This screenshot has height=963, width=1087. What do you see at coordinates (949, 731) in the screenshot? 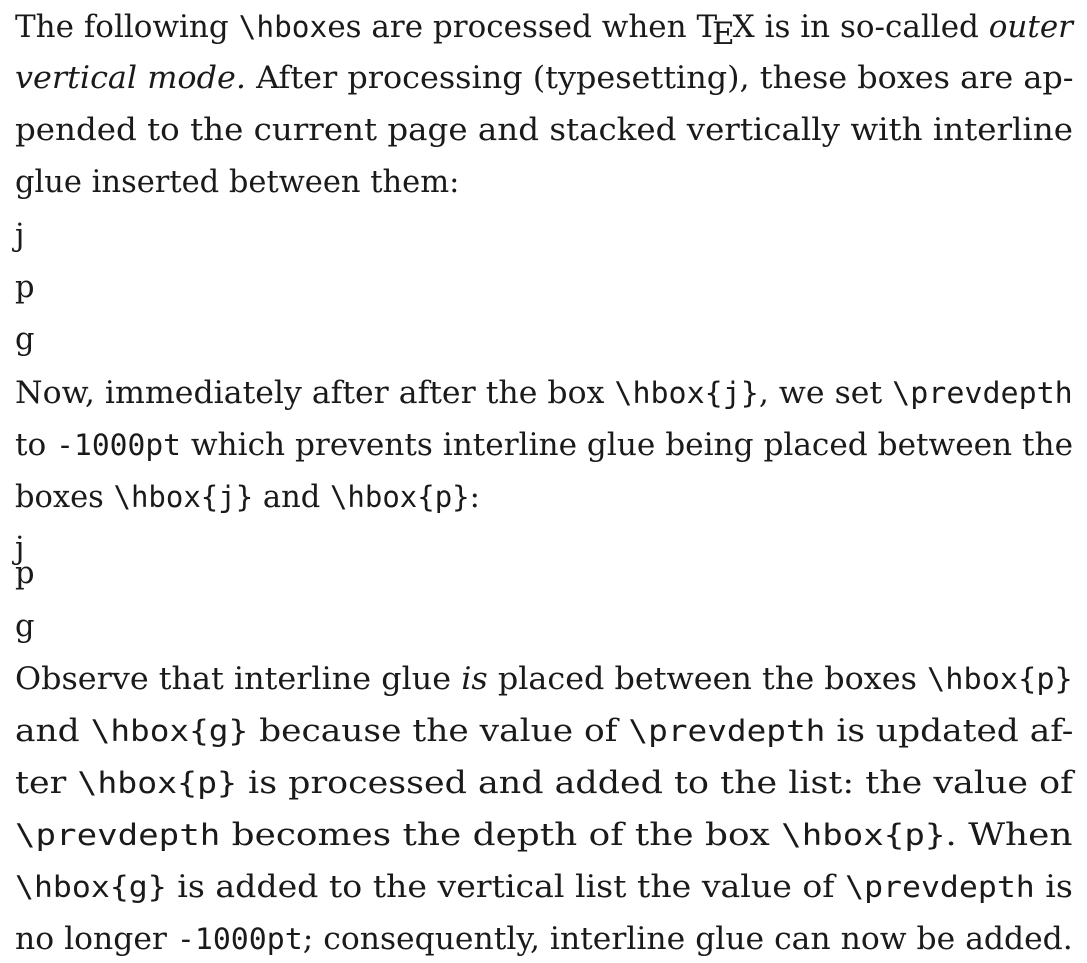
I see `text-run: is updated af-` at bounding box center [949, 731].